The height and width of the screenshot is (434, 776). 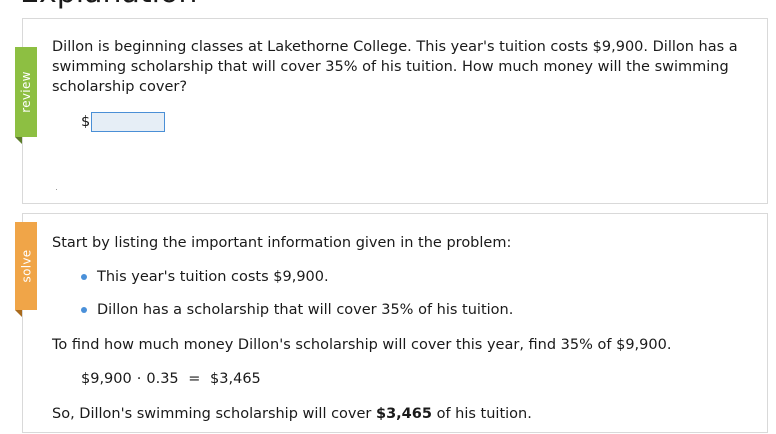 I want to click on calculation-line: $9,900 · 0.35 = $3,465, so click(x=171, y=379).